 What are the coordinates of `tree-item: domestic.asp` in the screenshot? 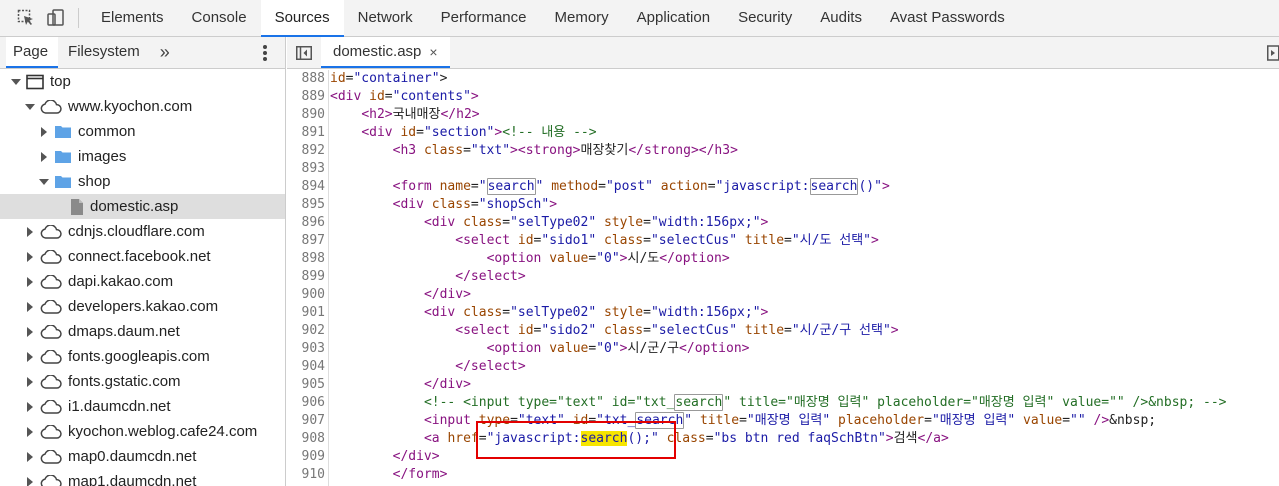 It's located at (142, 206).